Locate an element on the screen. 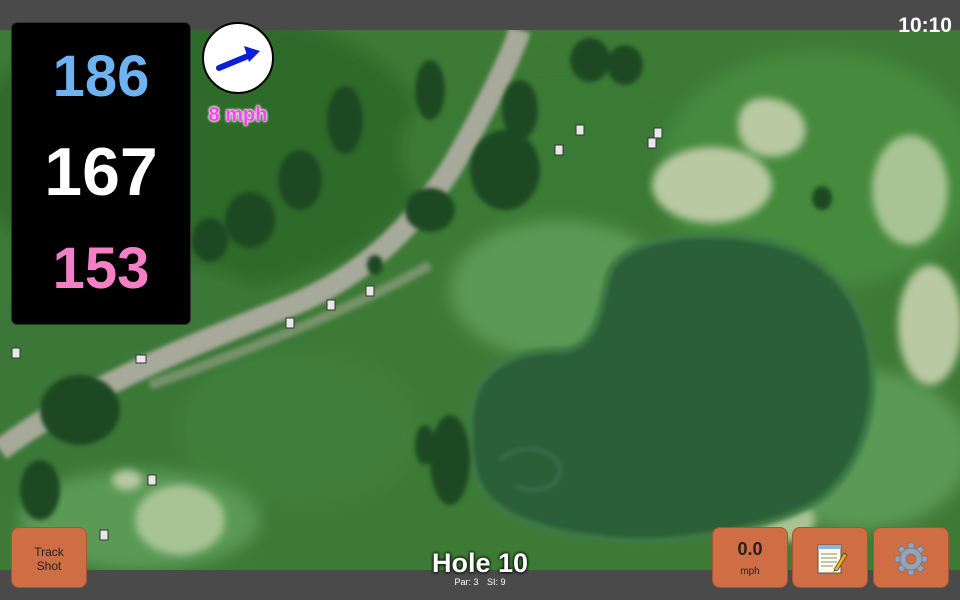 The width and height of the screenshot is (960, 600). gear-icon is located at coordinates (911, 559).